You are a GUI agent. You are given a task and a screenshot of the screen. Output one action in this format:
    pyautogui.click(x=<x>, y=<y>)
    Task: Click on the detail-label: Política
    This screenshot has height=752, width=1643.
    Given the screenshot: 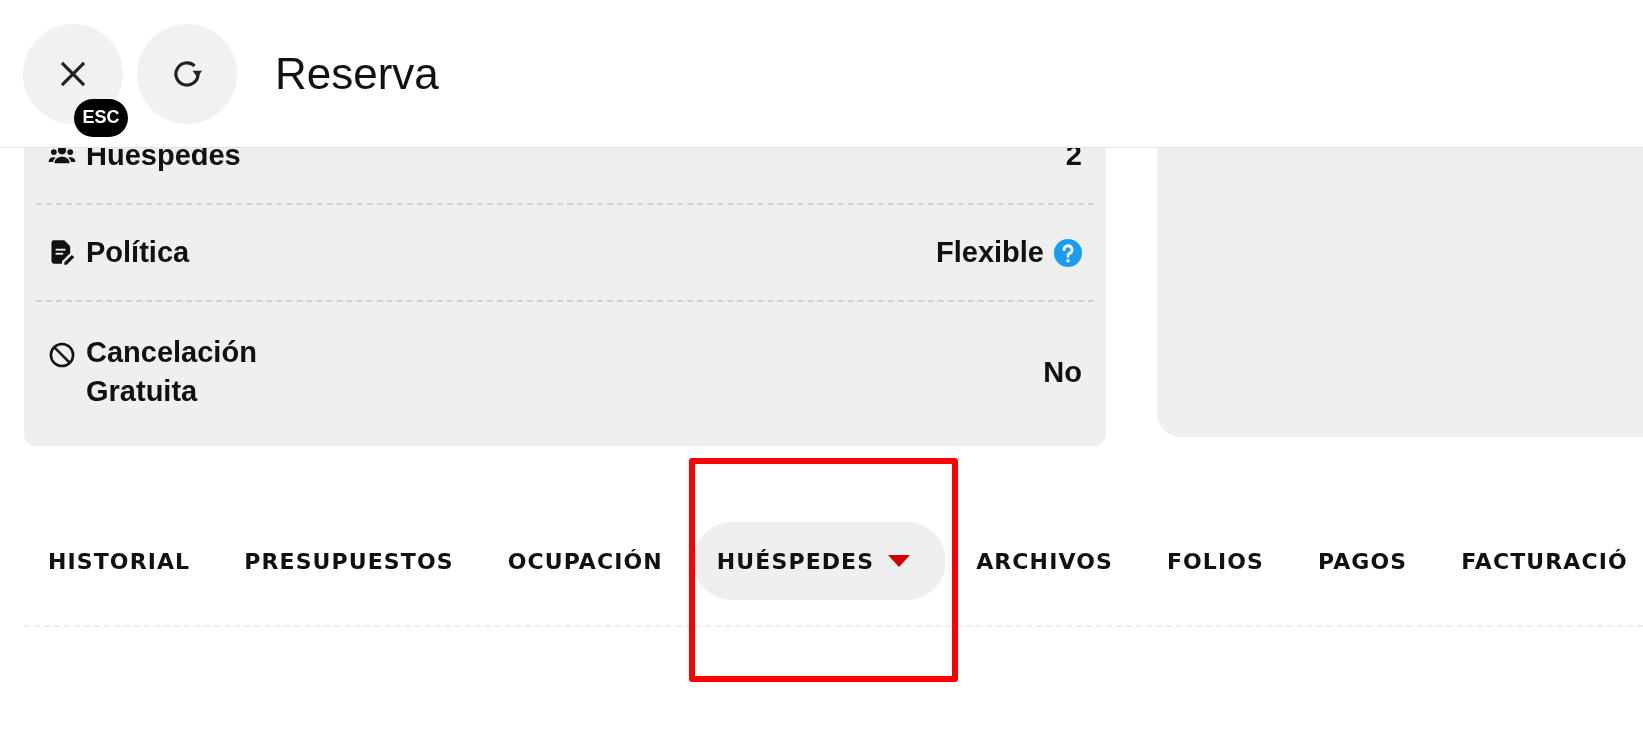 What is the action you would take?
    pyautogui.click(x=138, y=252)
    